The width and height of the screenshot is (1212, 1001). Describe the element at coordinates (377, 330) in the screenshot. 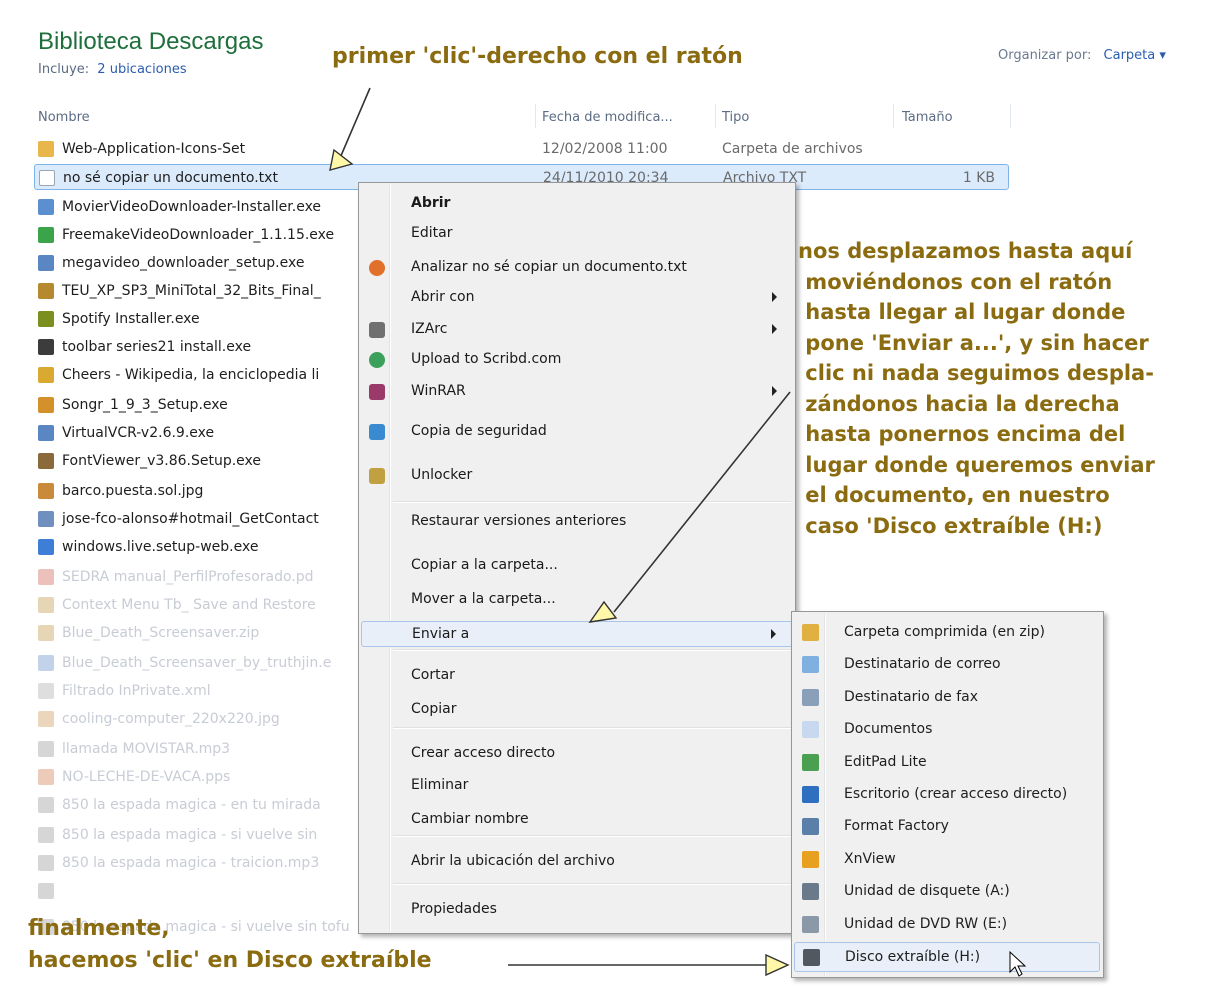

I see `izarc-icon` at that location.